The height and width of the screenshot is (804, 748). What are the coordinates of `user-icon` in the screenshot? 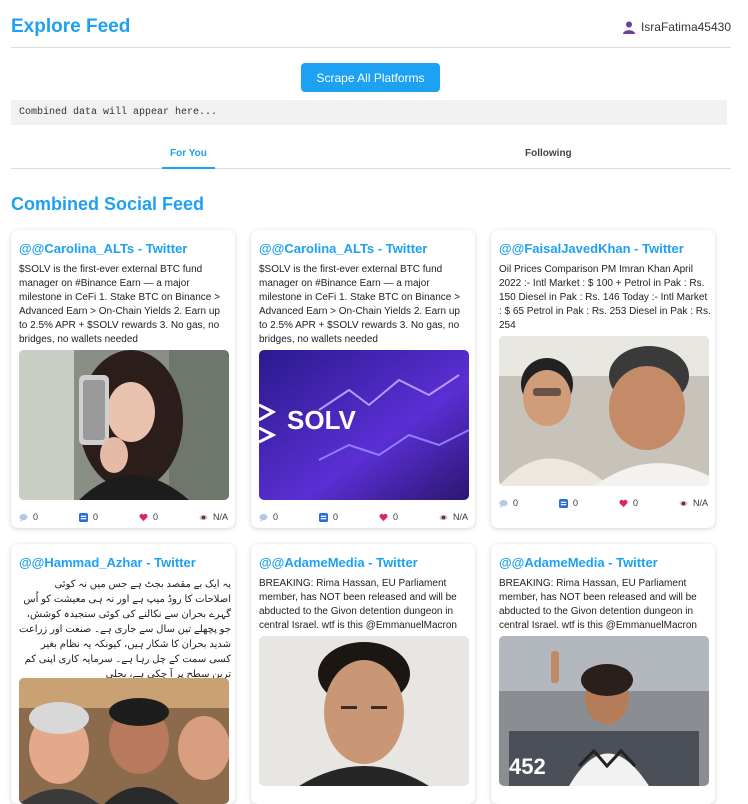 It's located at (628, 27).